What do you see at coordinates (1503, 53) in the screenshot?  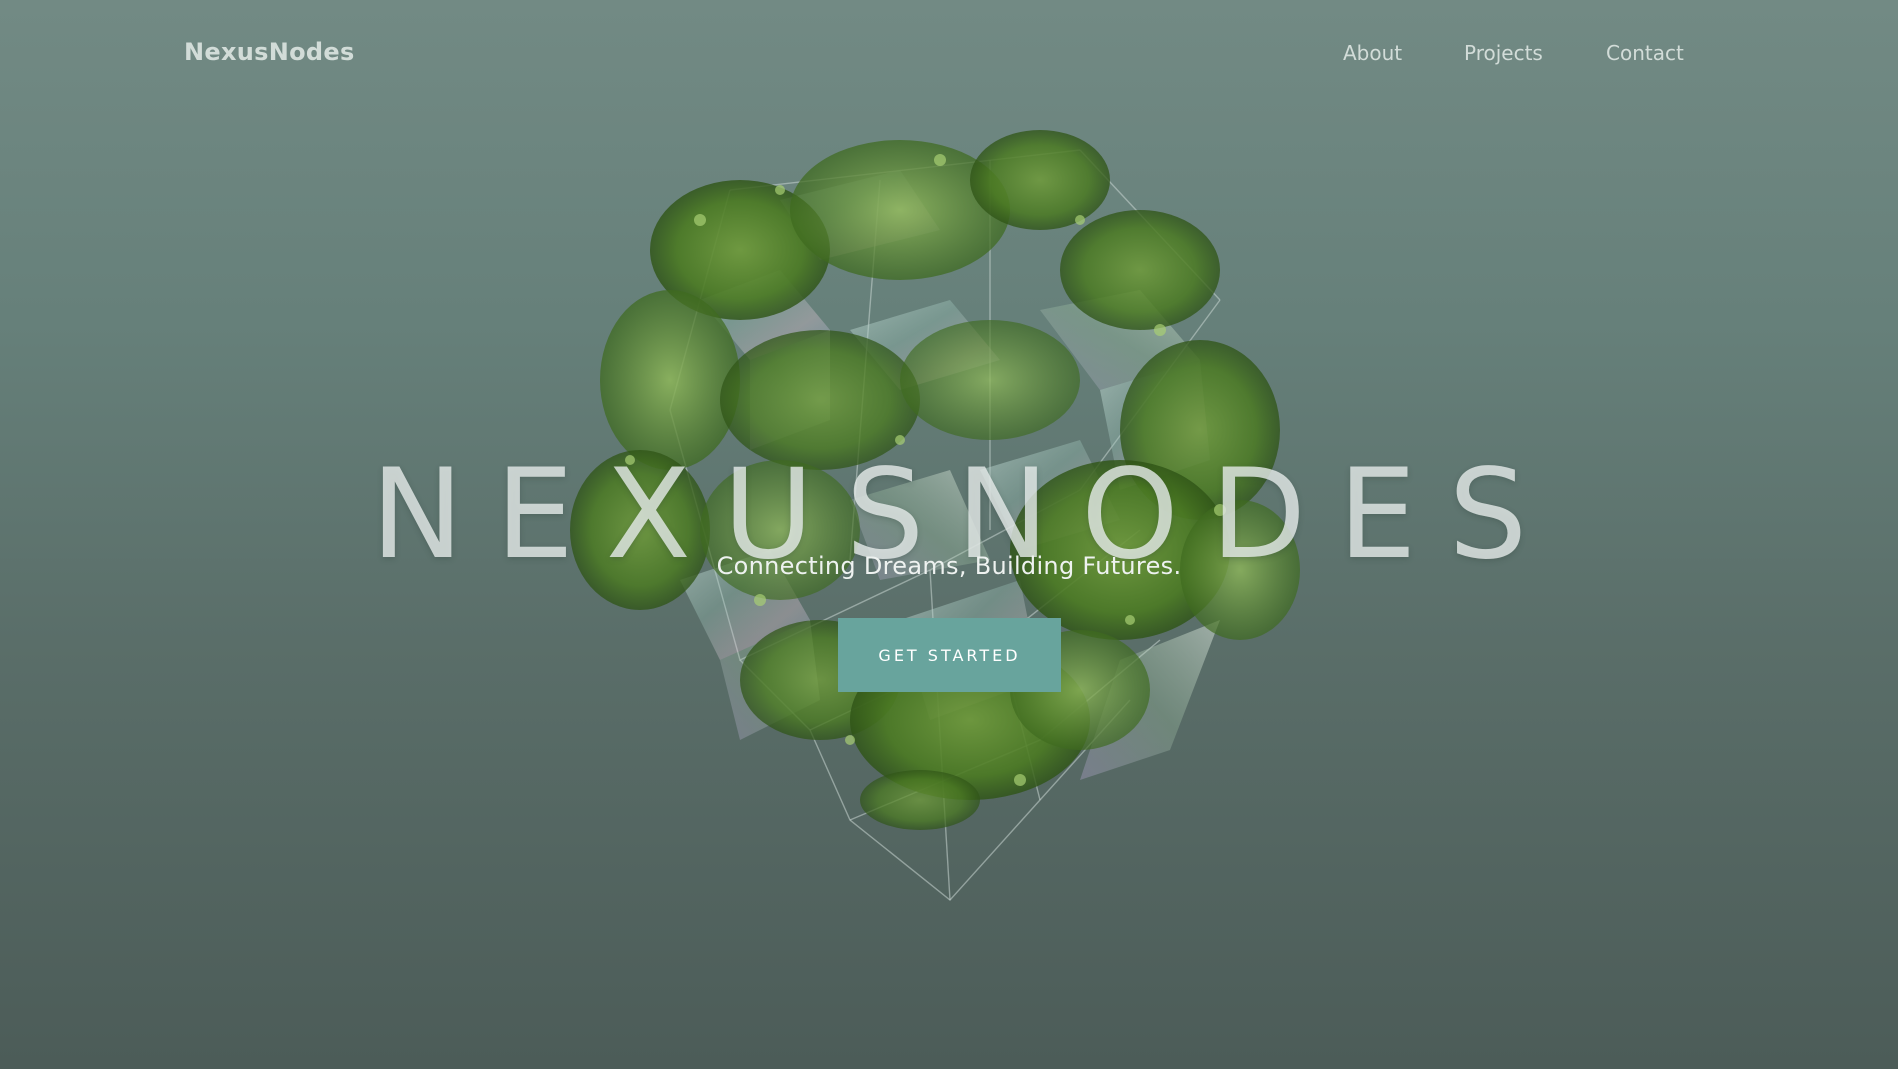 I see `nav-link-projects: Projects` at bounding box center [1503, 53].